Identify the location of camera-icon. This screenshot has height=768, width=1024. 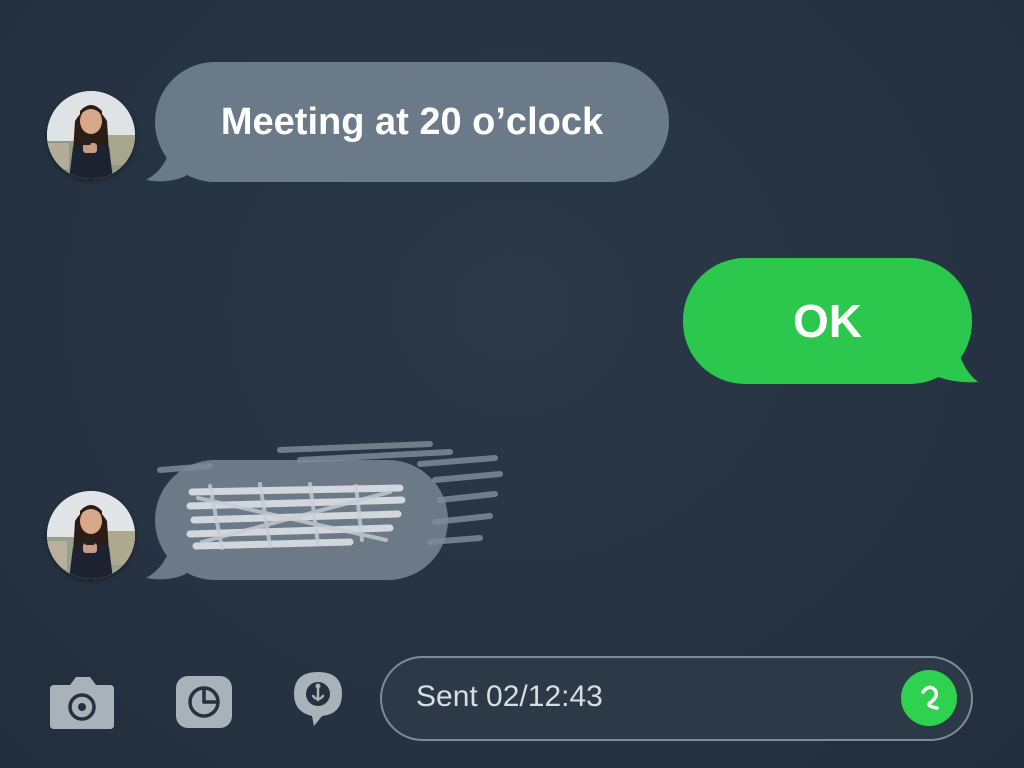
(82, 703).